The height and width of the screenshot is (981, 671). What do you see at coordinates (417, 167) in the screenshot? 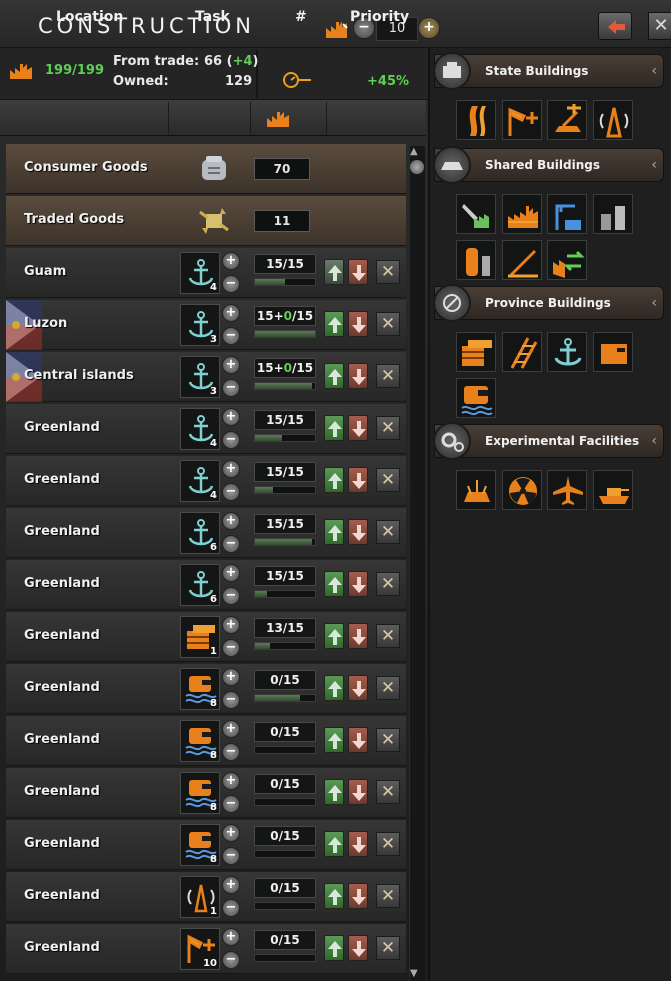
I see `scrollbar-thumb` at bounding box center [417, 167].